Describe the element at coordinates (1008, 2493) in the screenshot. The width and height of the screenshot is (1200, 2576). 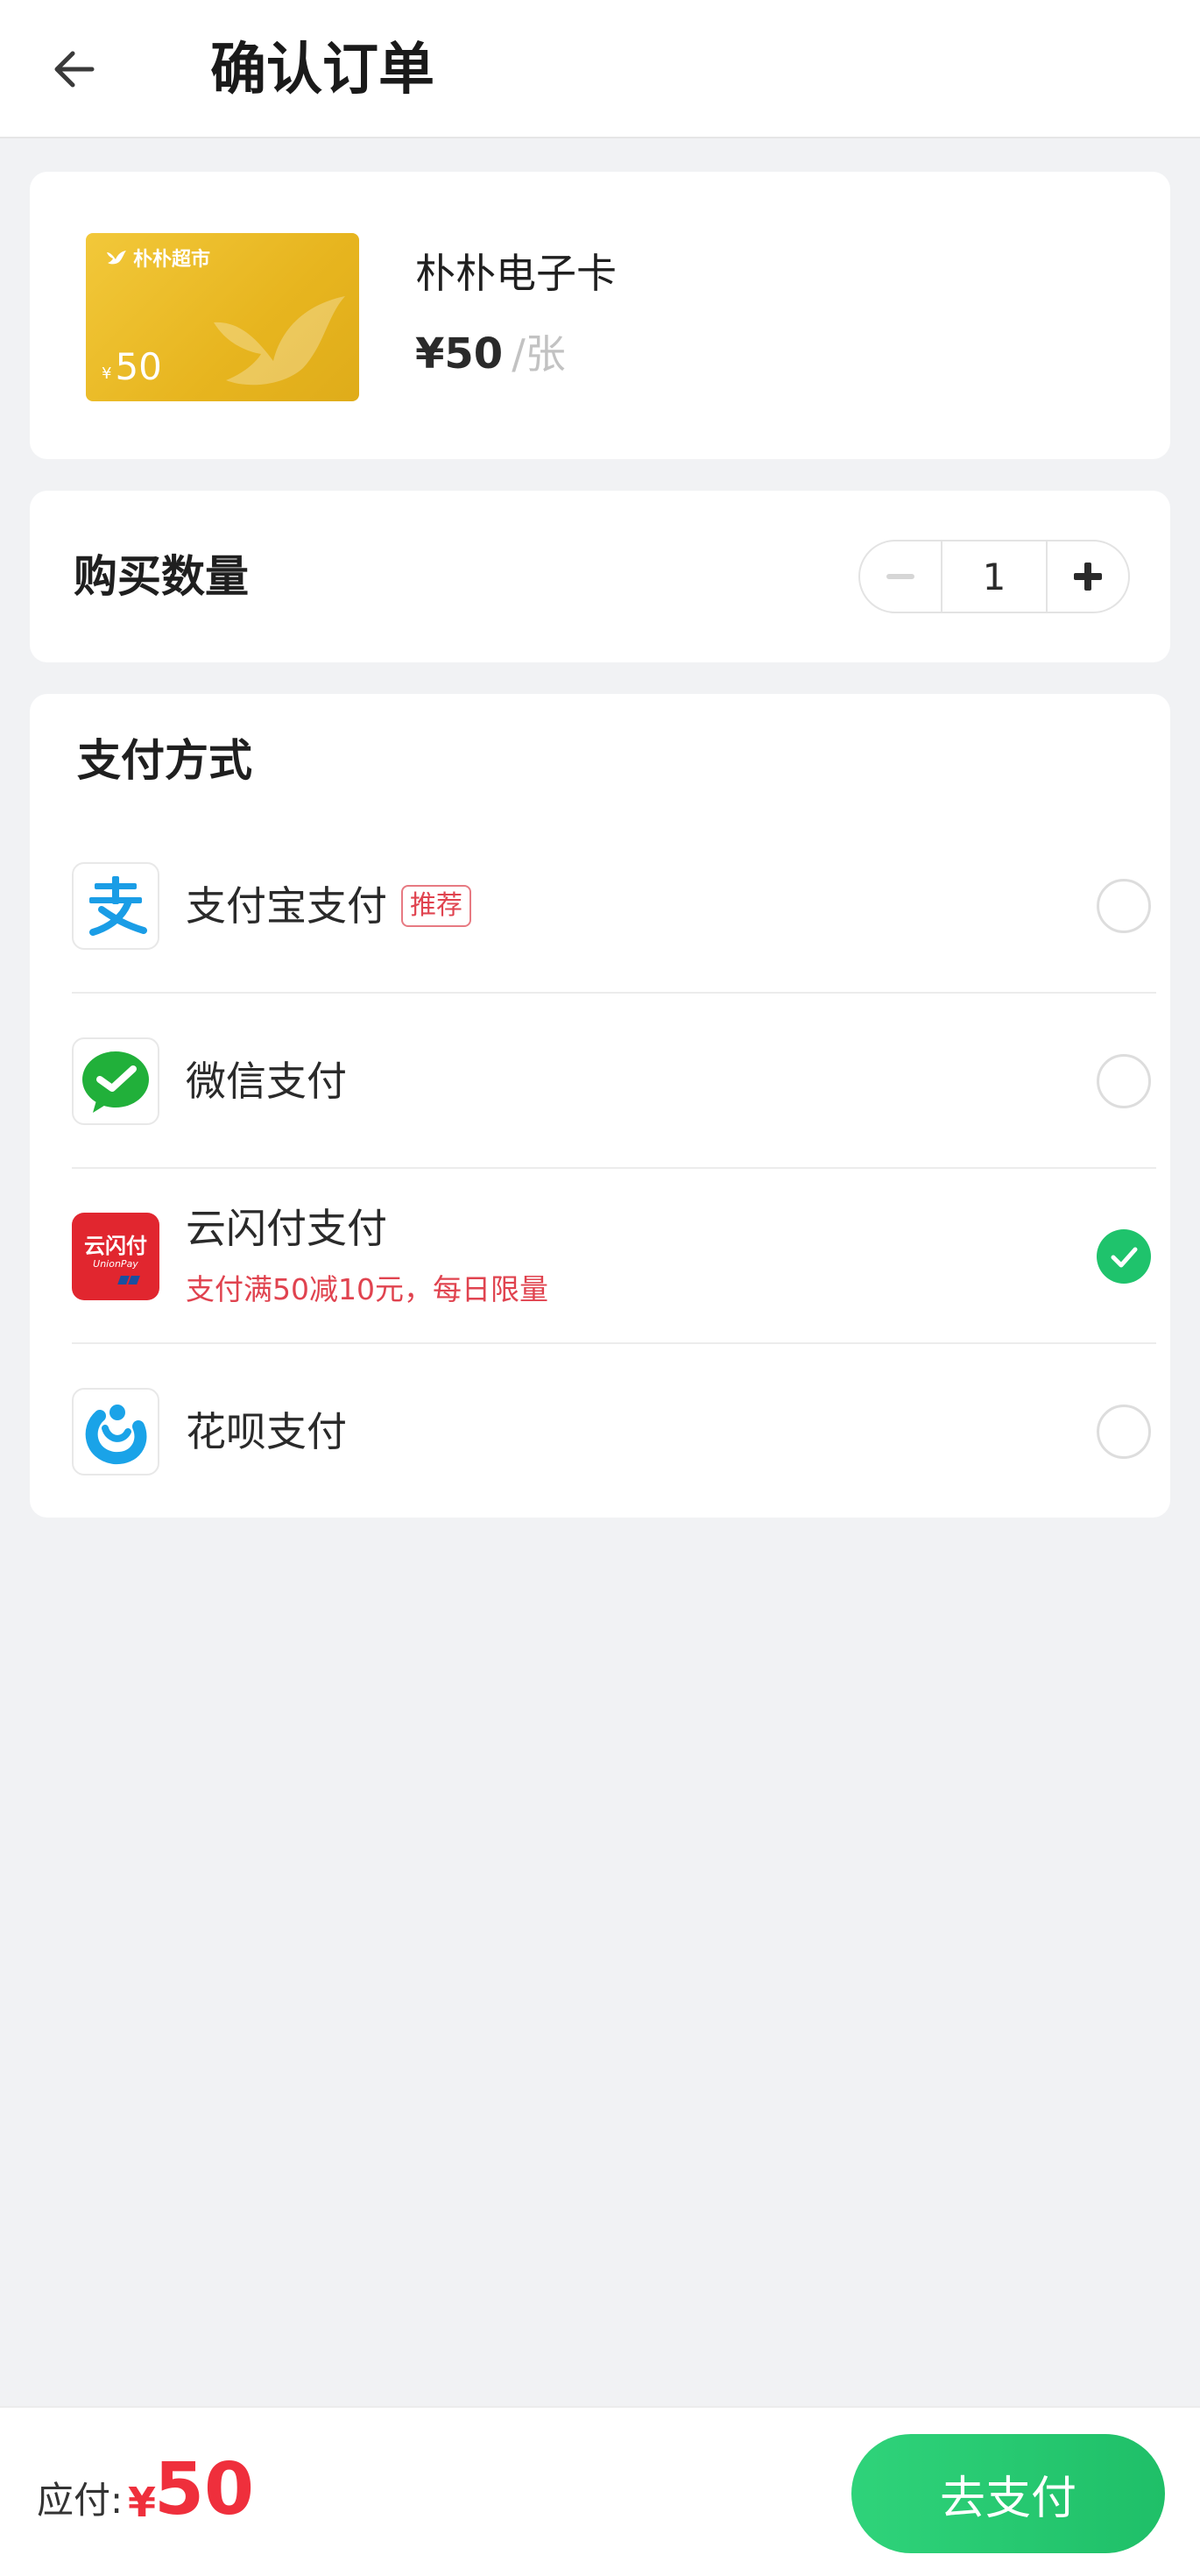
I see `pay-button: 去支付` at that location.